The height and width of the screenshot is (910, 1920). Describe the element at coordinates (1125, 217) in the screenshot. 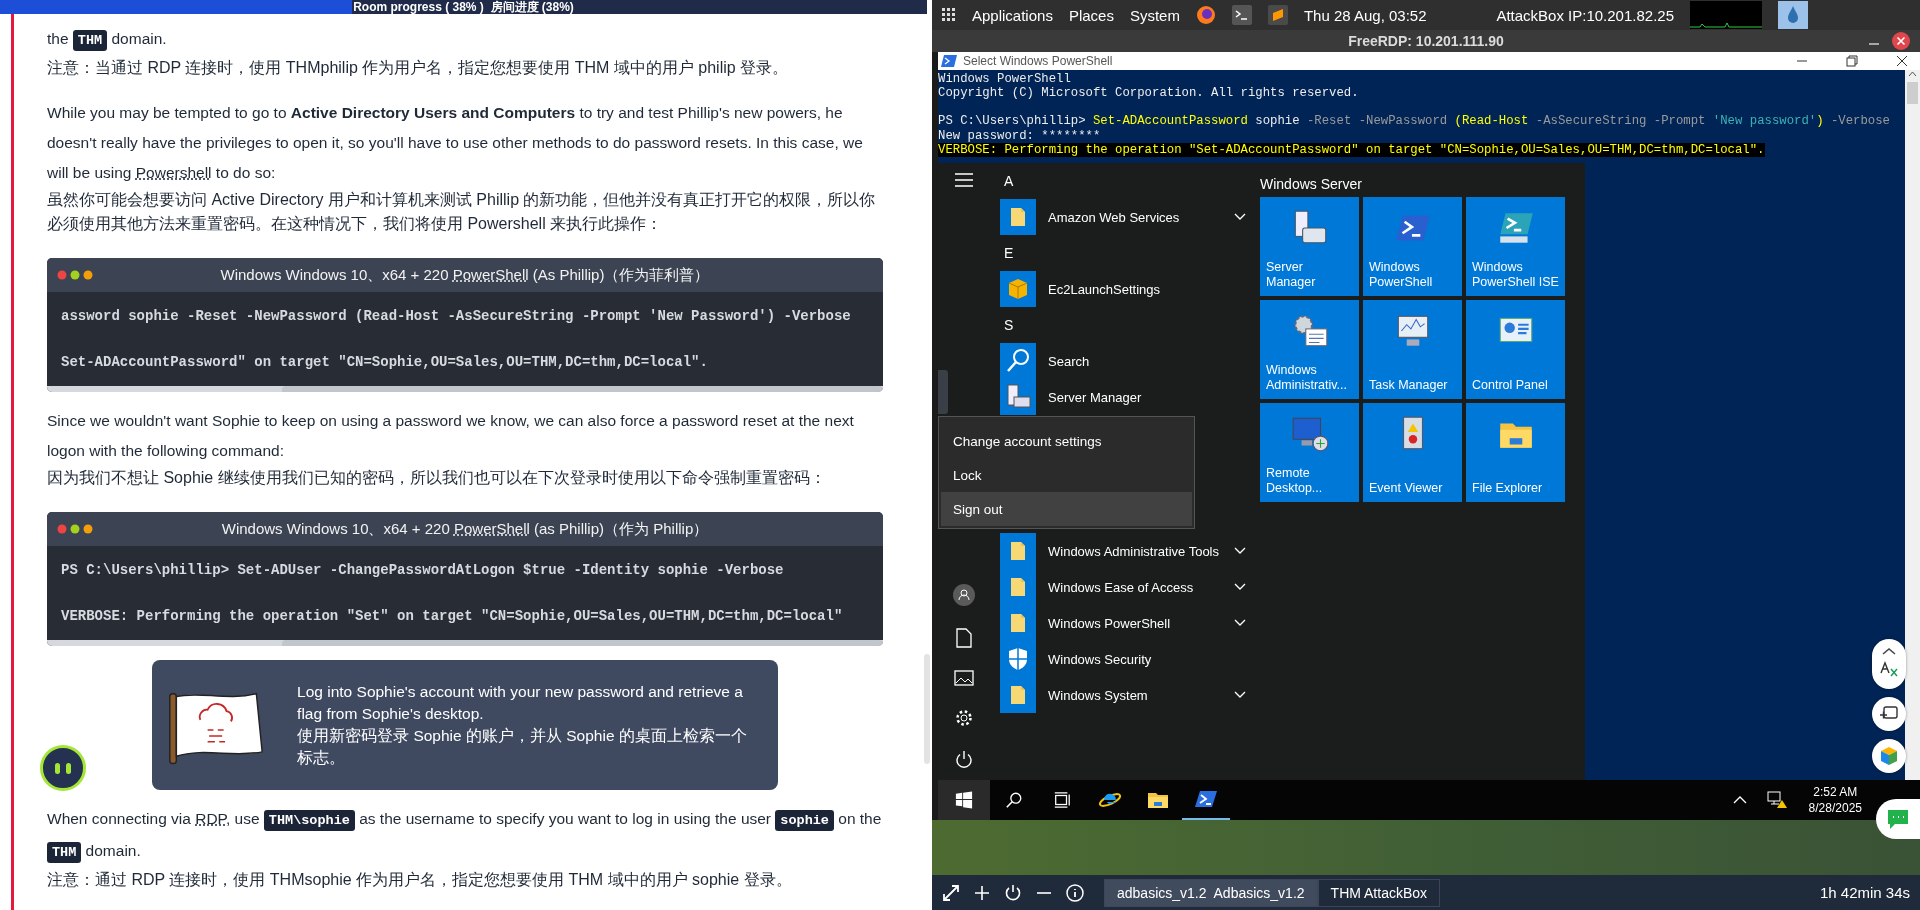

I see `app-list-item: Amazon Web Services` at that location.